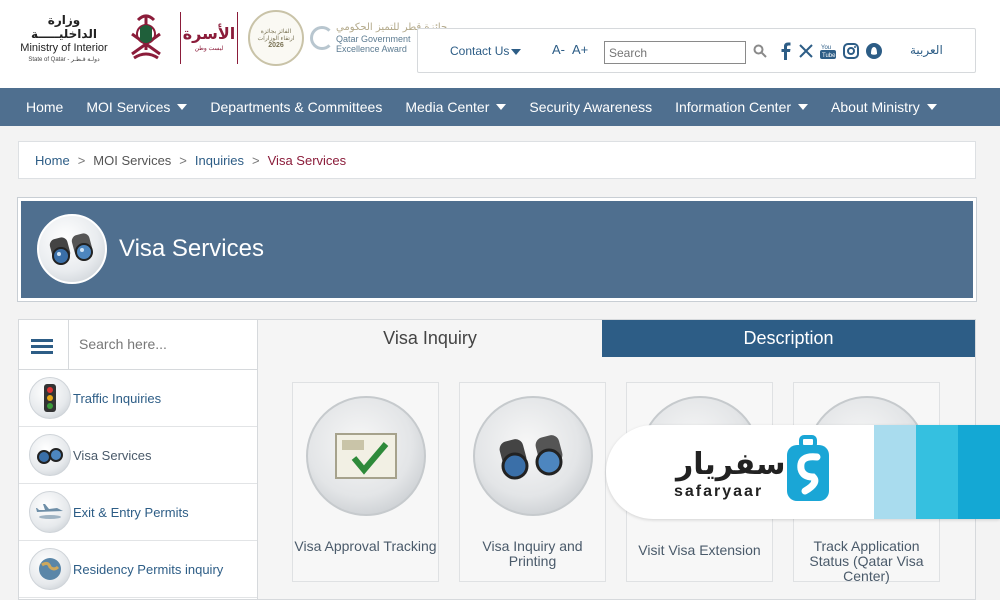 This screenshot has width=1000, height=600. Describe the element at coordinates (219, 160) in the screenshot. I see `breadcrumb-inquiries: Inquiries` at that location.